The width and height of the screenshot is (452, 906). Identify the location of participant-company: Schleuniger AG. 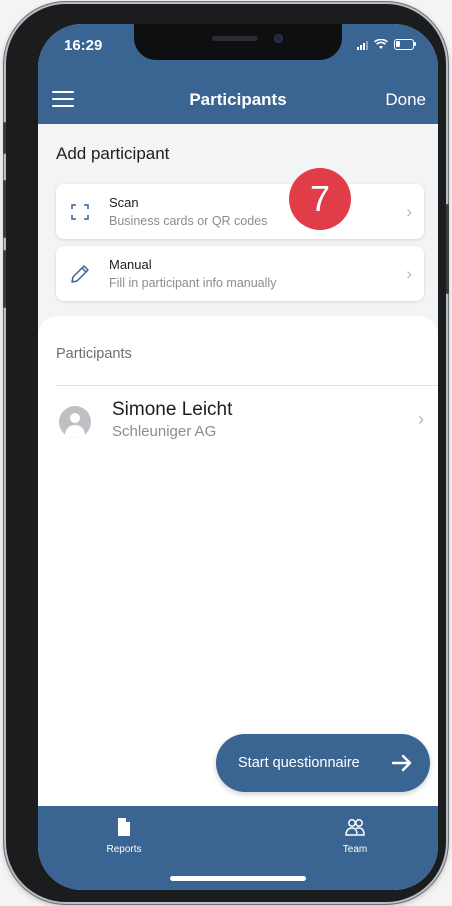
(164, 431).